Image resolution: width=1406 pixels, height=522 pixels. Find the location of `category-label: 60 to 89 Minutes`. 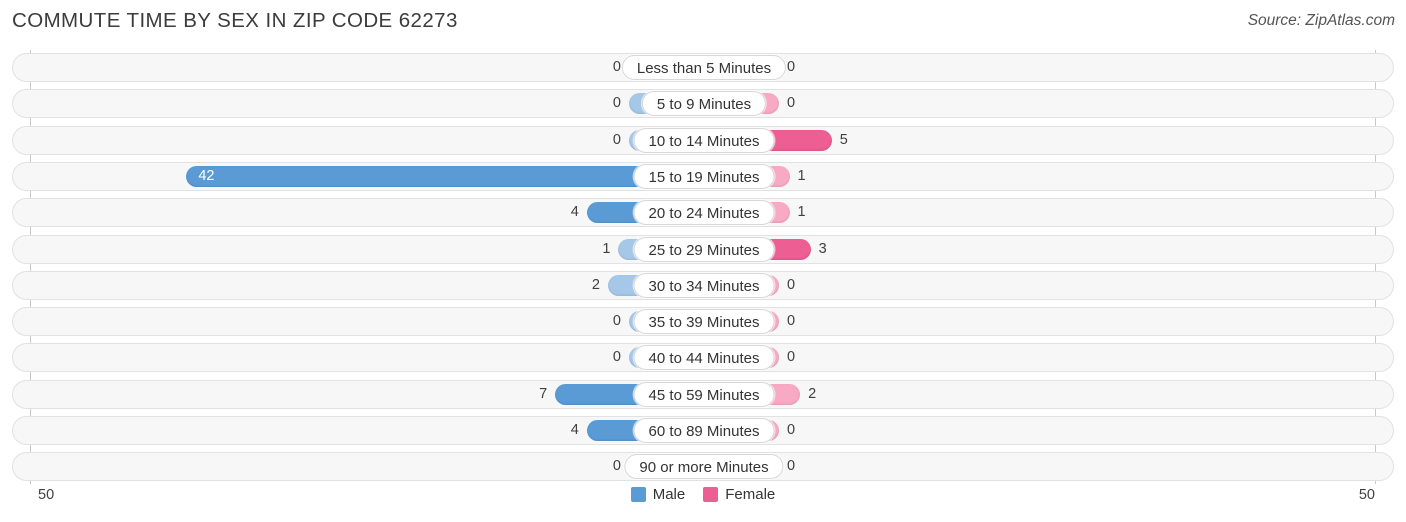

category-label: 60 to 89 Minutes is located at coordinates (704, 430).